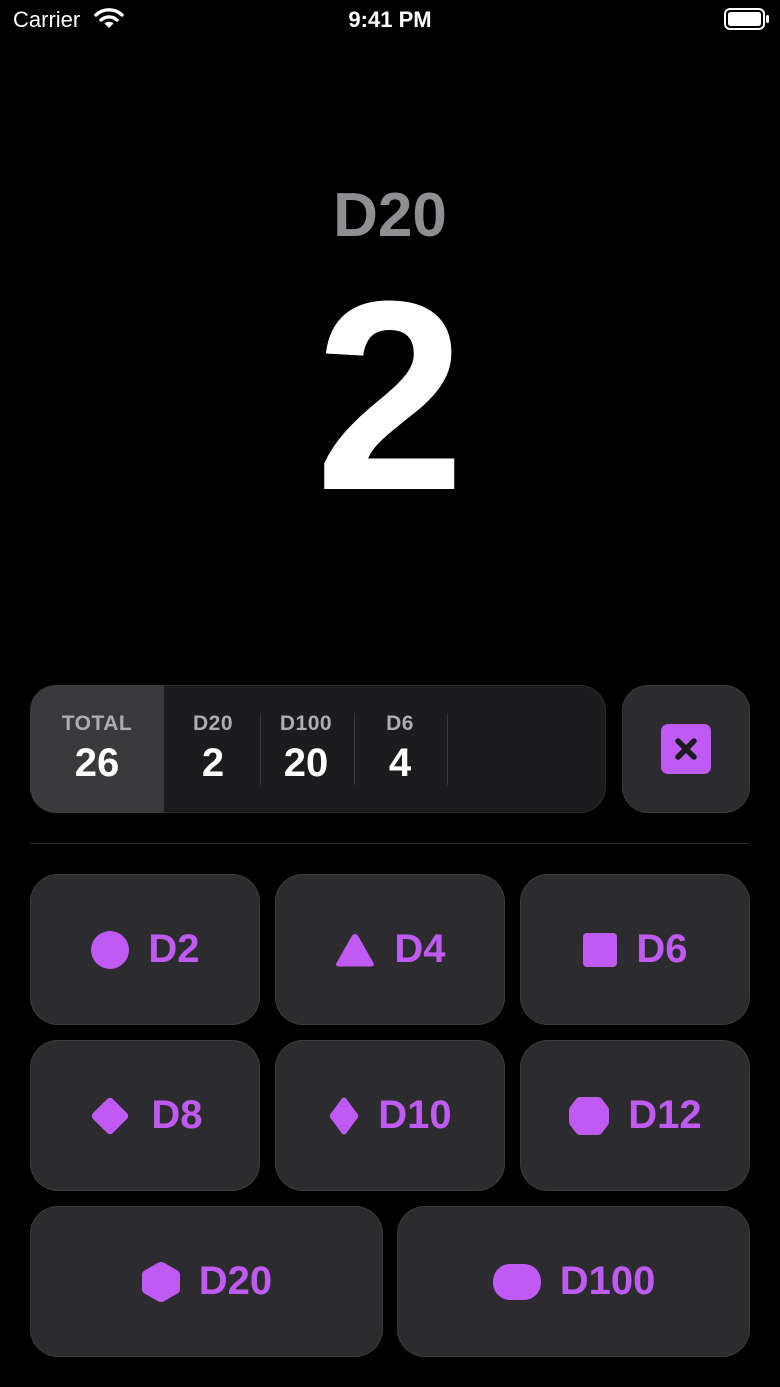 This screenshot has height=1387, width=780. I want to click on total-label: TOTAL, so click(97, 723).